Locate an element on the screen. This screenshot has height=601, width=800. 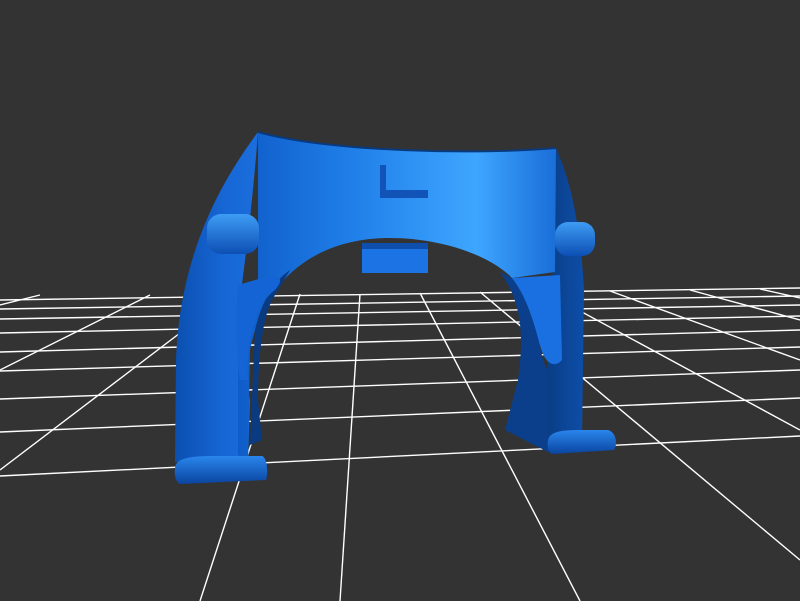
left-foot is located at coordinates (221, 470).